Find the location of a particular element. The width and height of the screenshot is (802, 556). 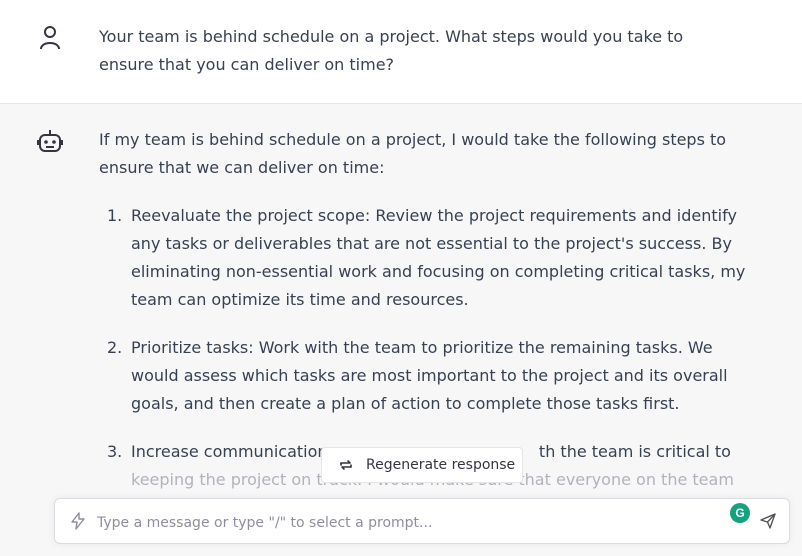

refresh-icon is located at coordinates (352, 465).